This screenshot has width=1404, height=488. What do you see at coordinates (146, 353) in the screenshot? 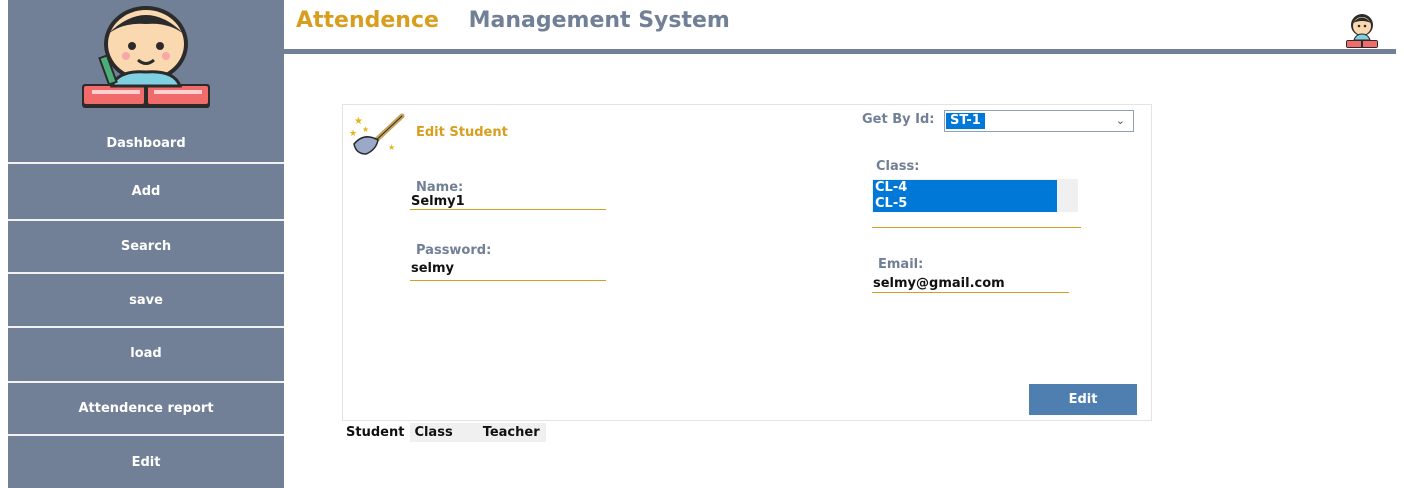
I see `nav-load-button: load` at bounding box center [146, 353].